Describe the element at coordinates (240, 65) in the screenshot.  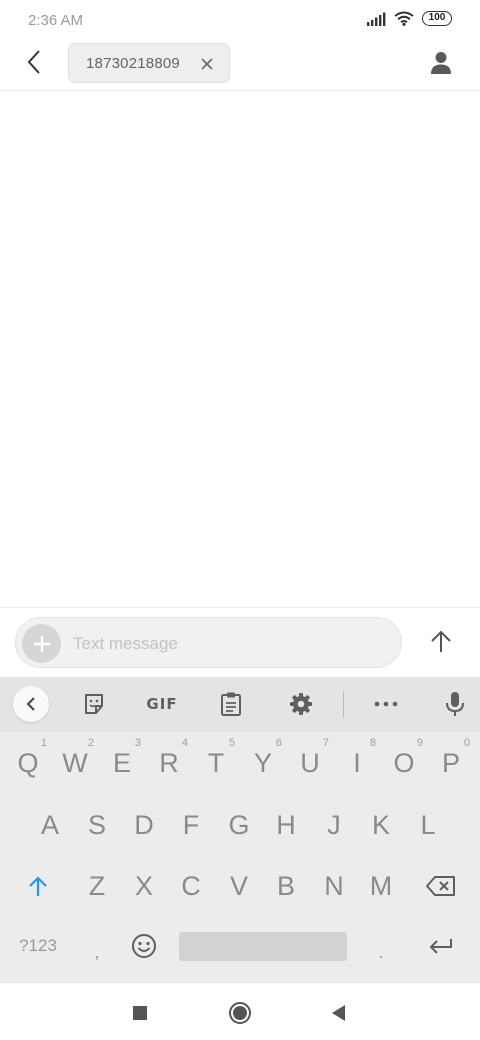
I see `conversation-header: 18730218809` at that location.